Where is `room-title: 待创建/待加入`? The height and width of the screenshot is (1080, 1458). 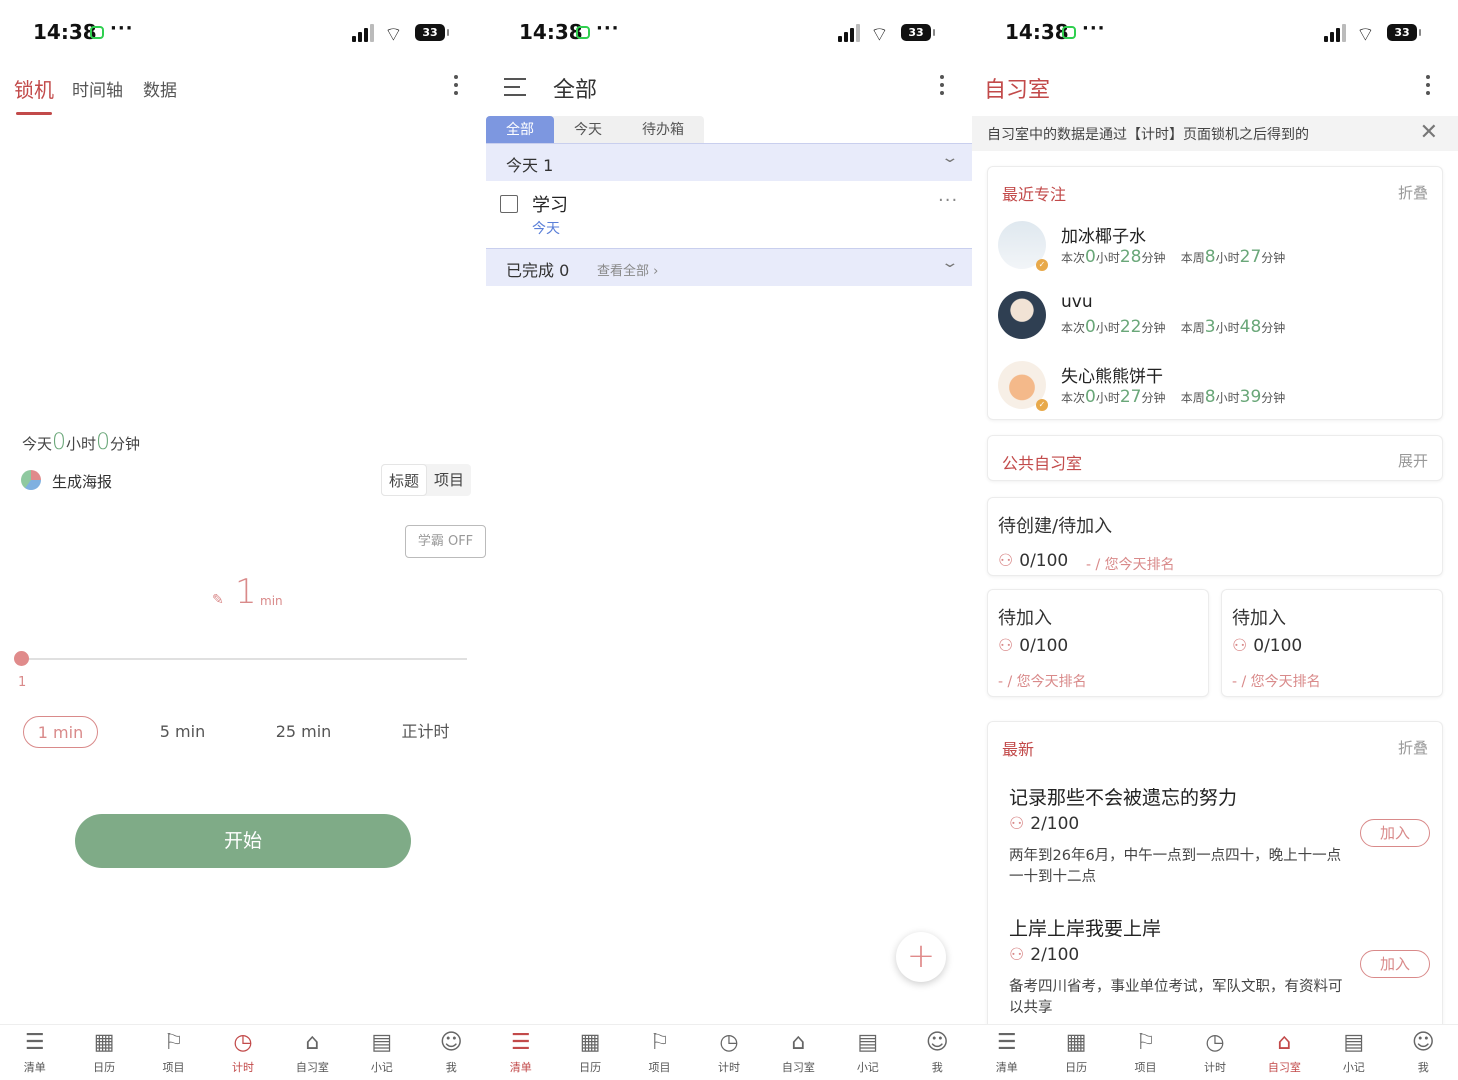
room-title: 待创建/待加入 is located at coordinates (1055, 526).